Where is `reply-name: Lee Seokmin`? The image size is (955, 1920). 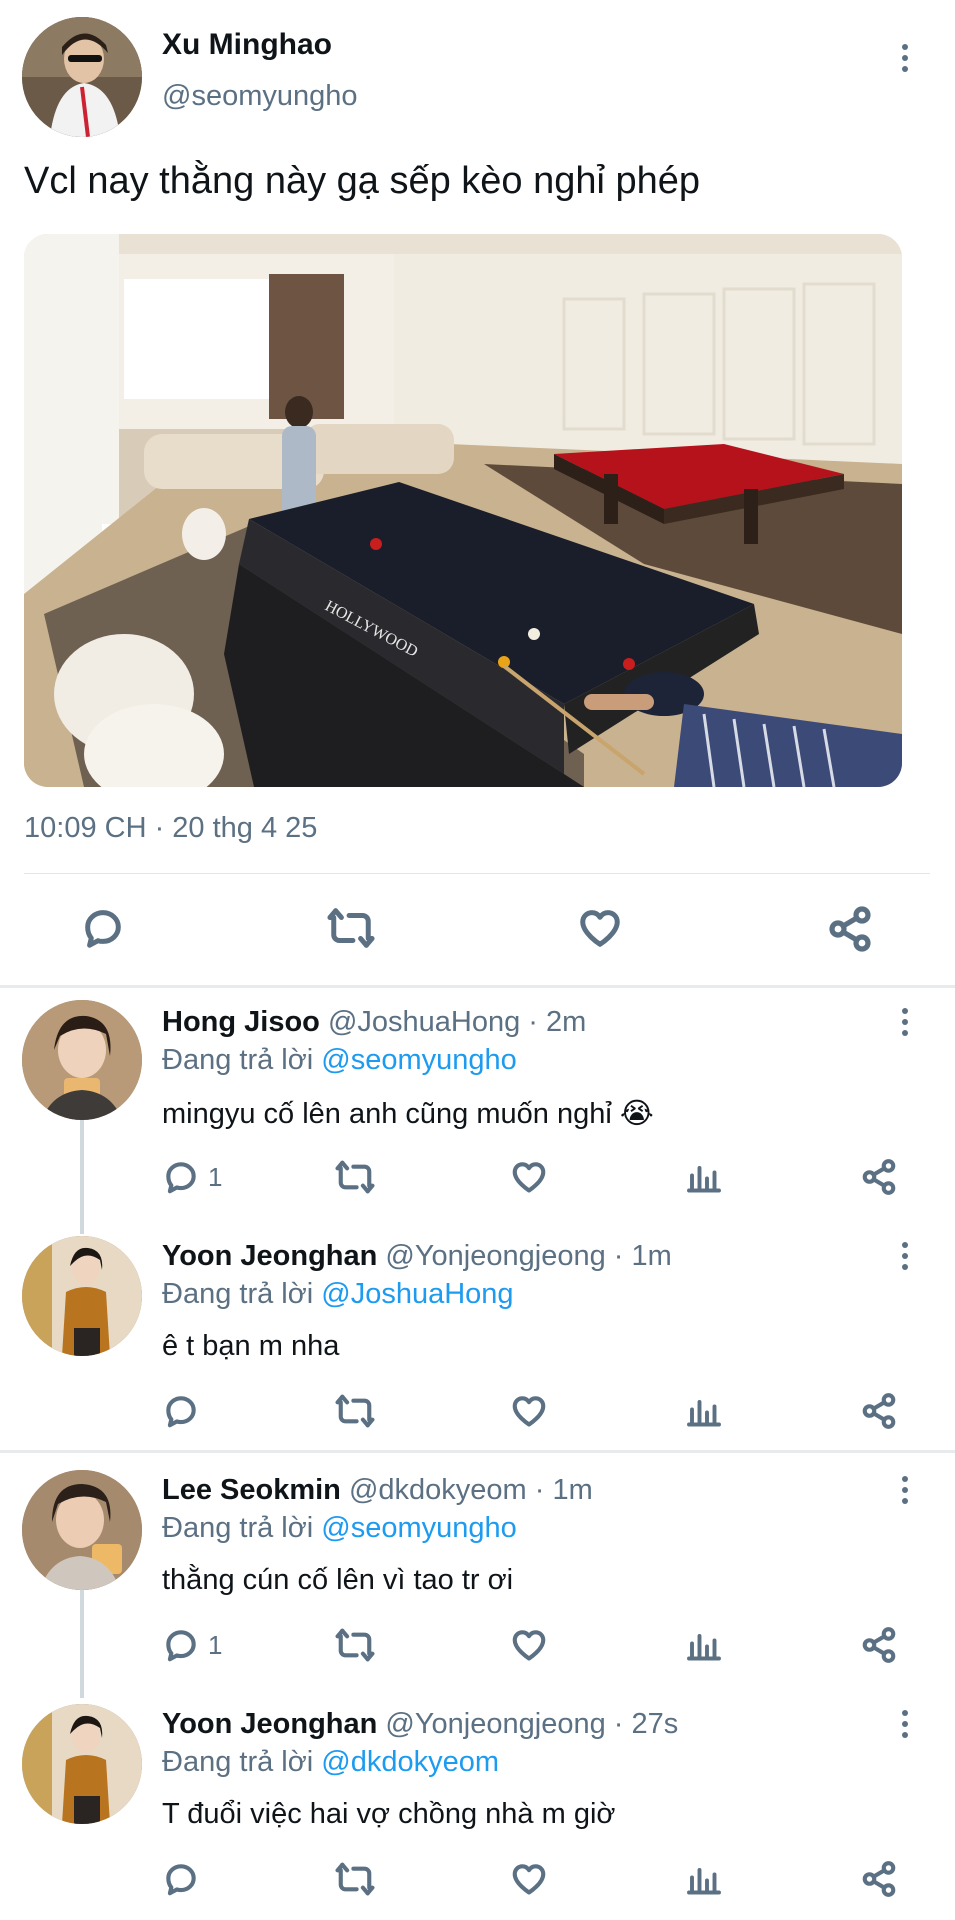 reply-name: Lee Seokmin is located at coordinates (251, 1490).